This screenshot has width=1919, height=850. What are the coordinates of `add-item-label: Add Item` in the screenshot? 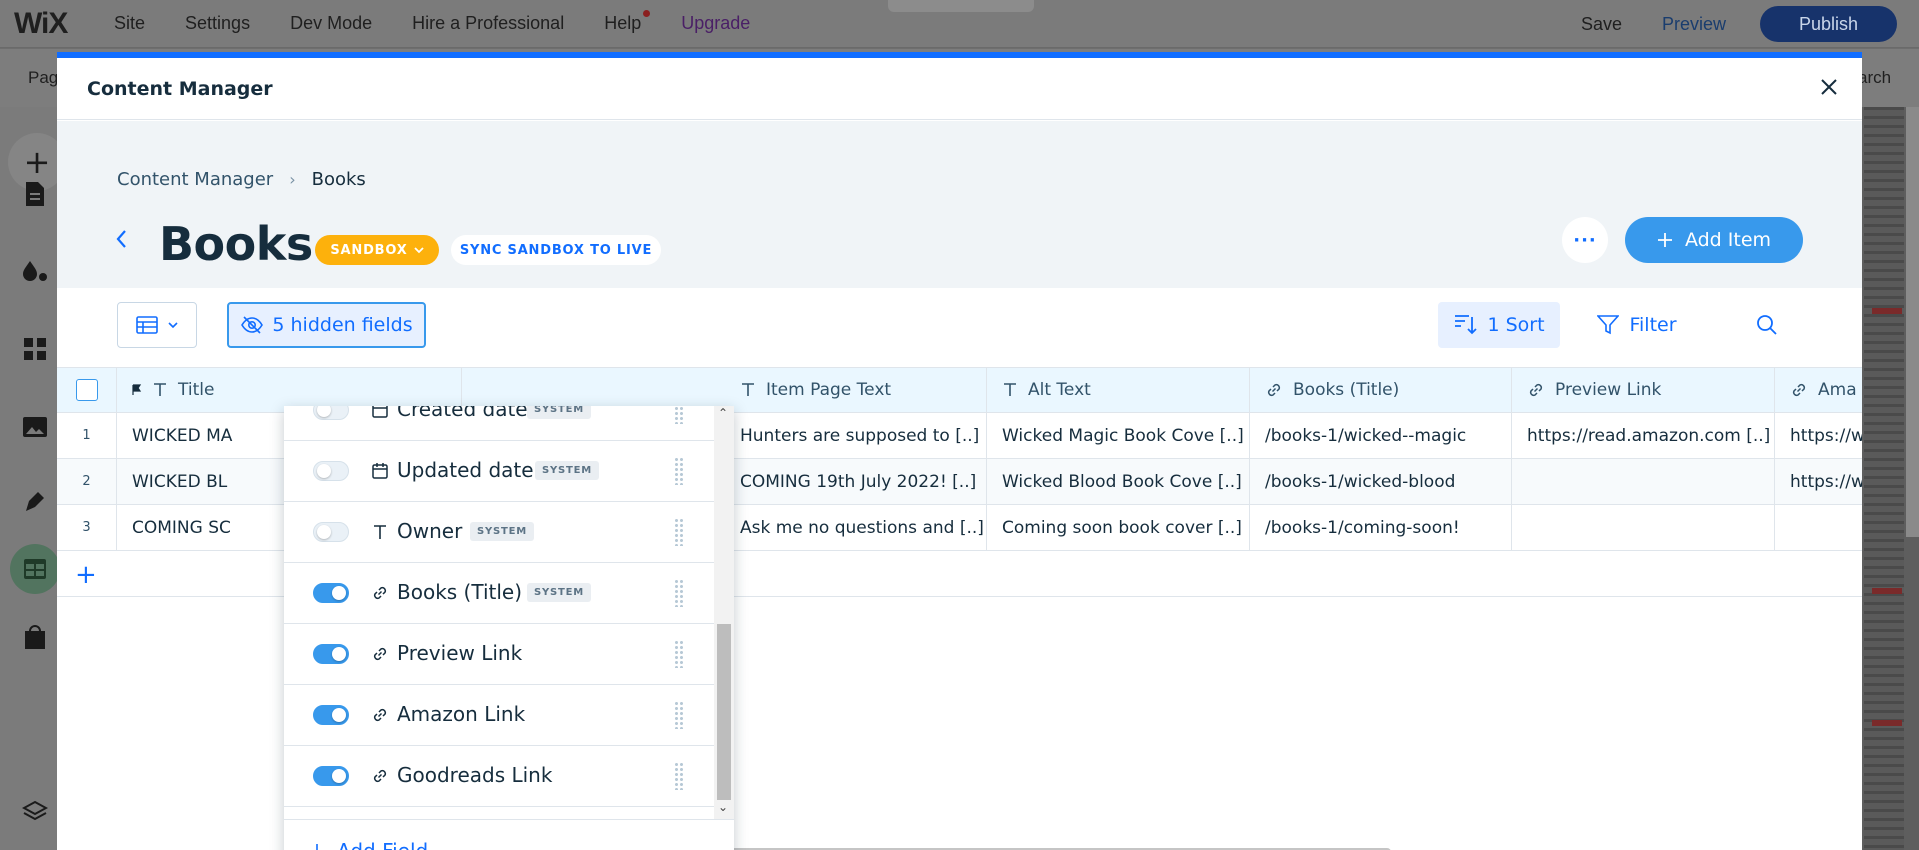 It's located at (1728, 240).